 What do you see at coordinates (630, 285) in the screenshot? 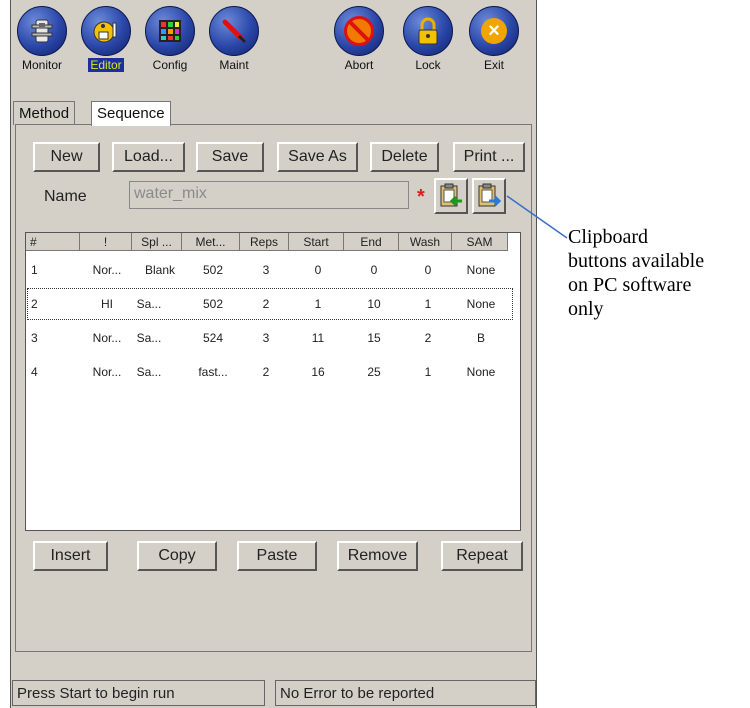
I see `callout-line: on PC software` at bounding box center [630, 285].